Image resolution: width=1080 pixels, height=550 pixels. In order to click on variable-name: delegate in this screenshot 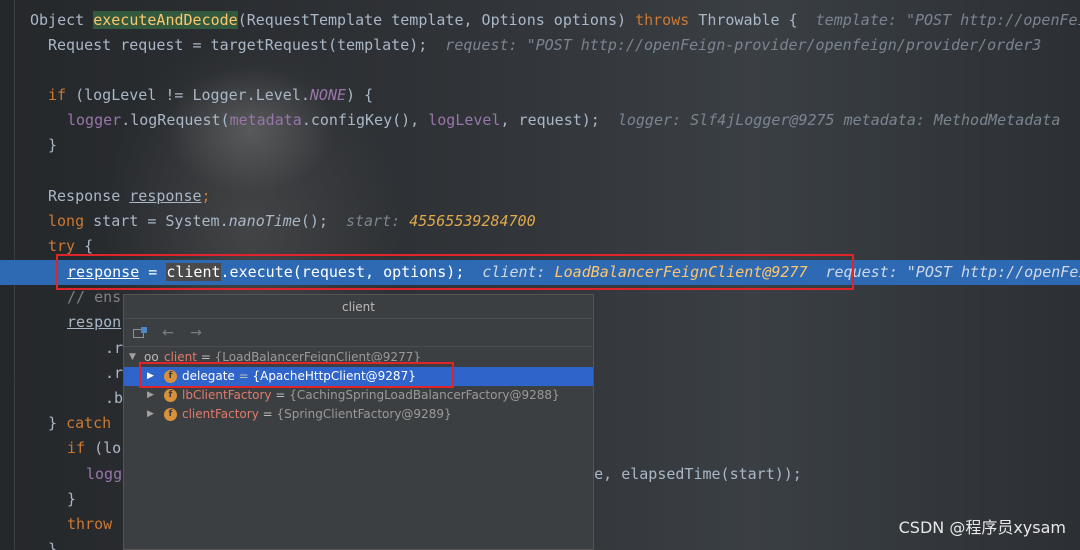, I will do `click(208, 376)`.